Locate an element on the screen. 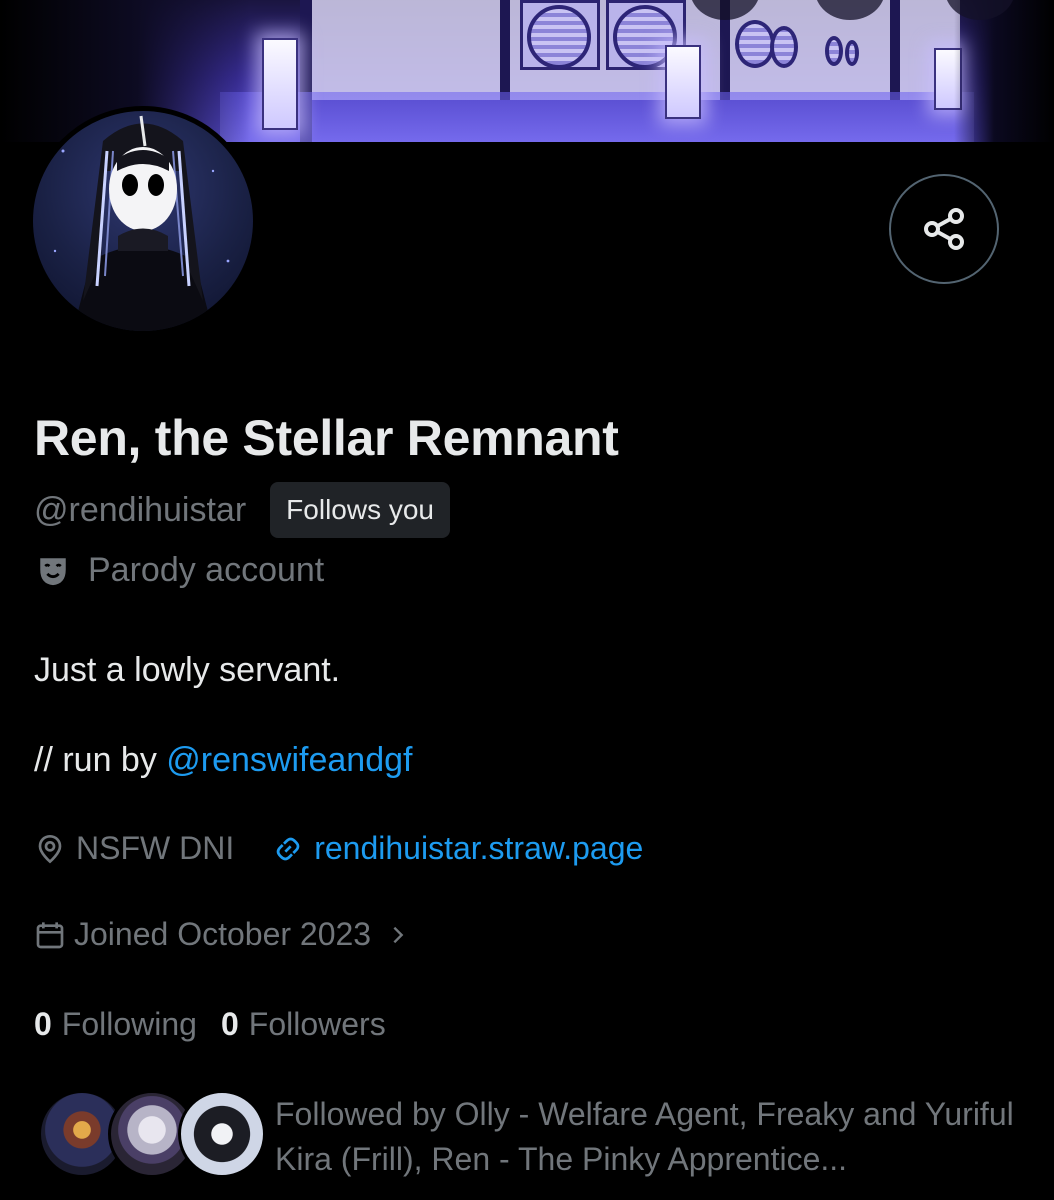 The image size is (1054, 1200). joined-date-row: Joined October 2023 is located at coordinates (221, 934).